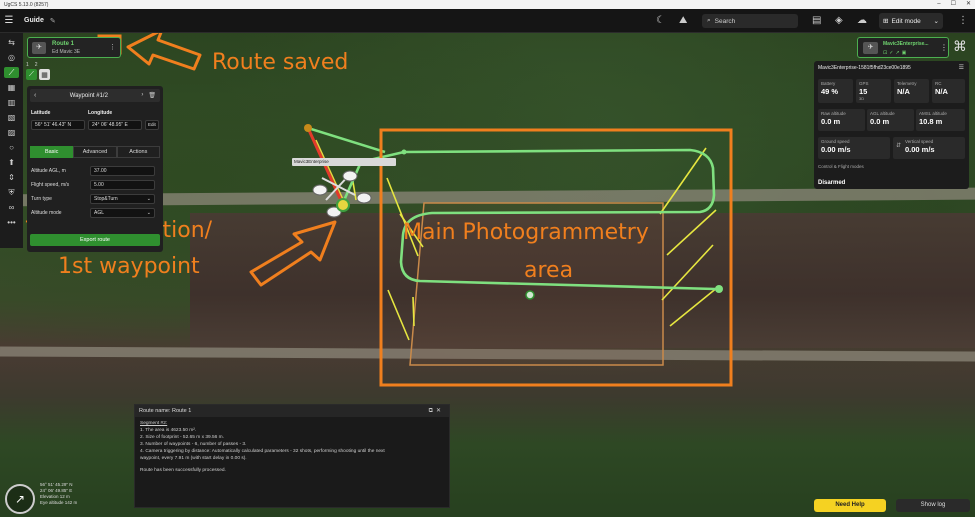 This screenshot has height=517, width=975. I want to click on turn-type-label: Turn type, so click(41, 199).